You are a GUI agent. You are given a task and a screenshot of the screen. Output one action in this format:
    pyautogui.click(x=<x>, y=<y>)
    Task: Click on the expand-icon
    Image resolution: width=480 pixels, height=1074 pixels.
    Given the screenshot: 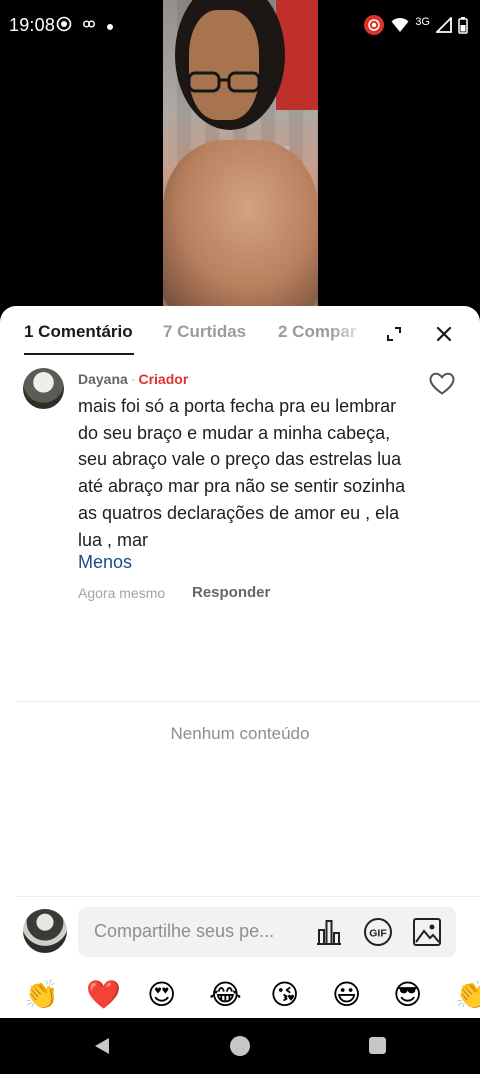 What is the action you would take?
    pyautogui.click(x=394, y=334)
    